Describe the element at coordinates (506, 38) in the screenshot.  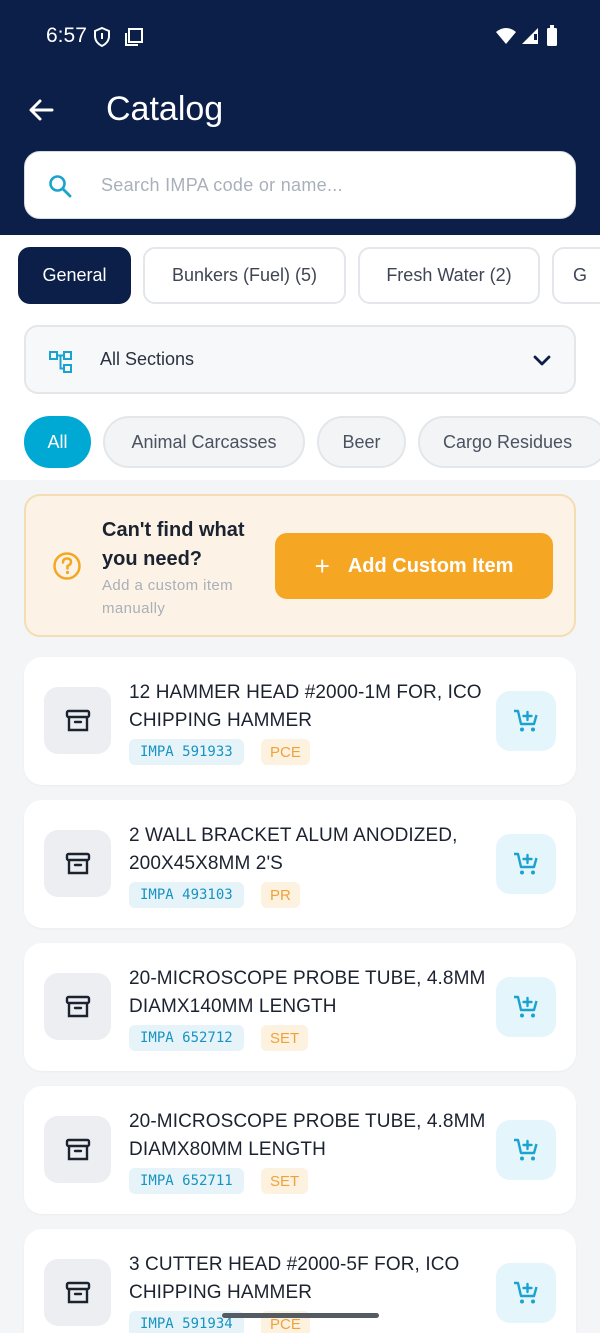
I see `wifi-icon` at that location.